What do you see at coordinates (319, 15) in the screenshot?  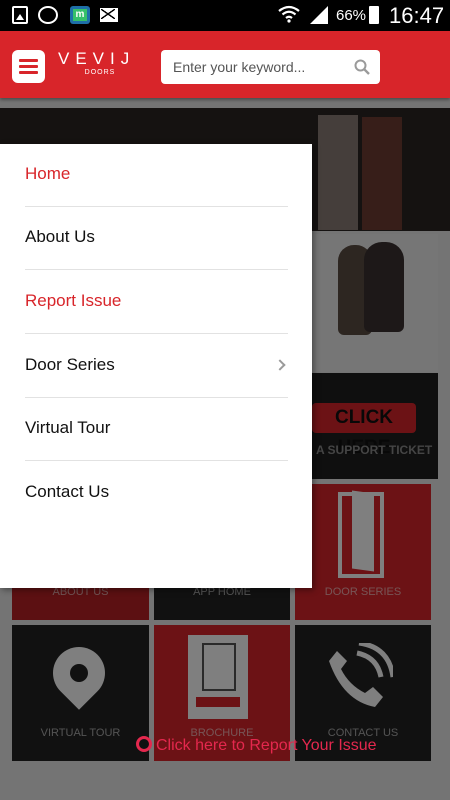 I see `signal-icon` at bounding box center [319, 15].